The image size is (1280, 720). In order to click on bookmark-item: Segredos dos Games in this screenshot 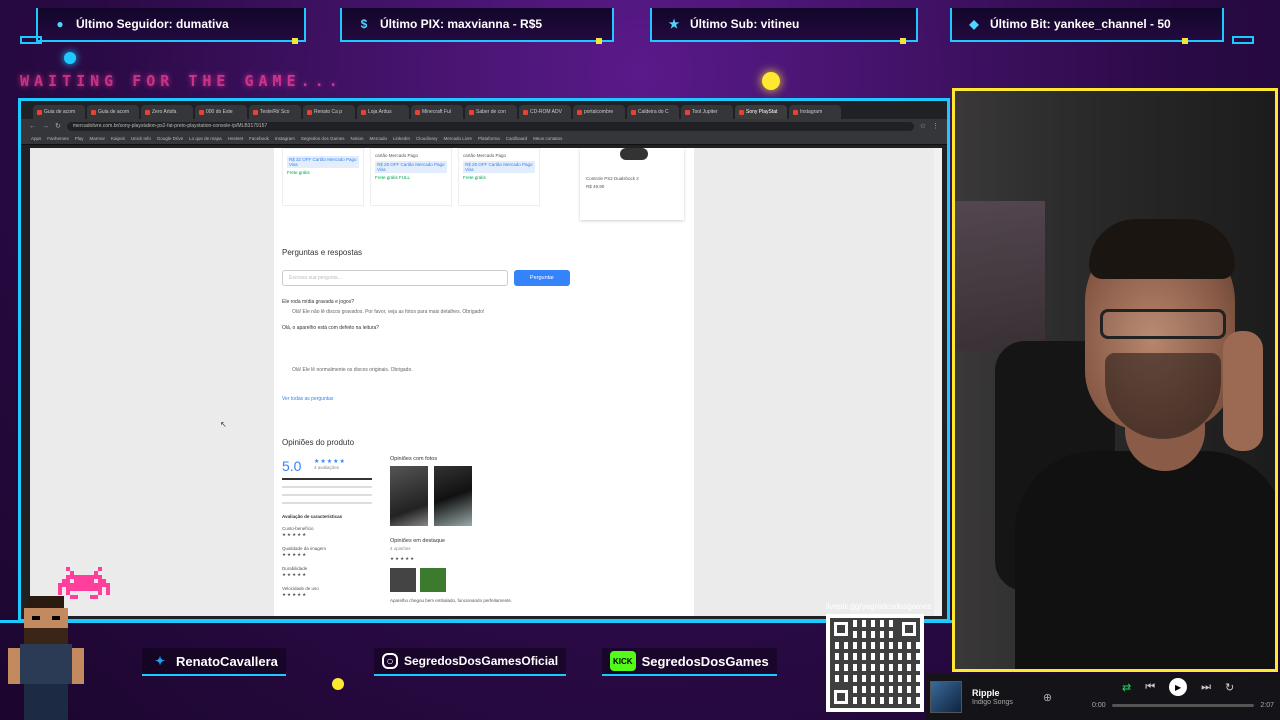, I will do `click(323, 138)`.